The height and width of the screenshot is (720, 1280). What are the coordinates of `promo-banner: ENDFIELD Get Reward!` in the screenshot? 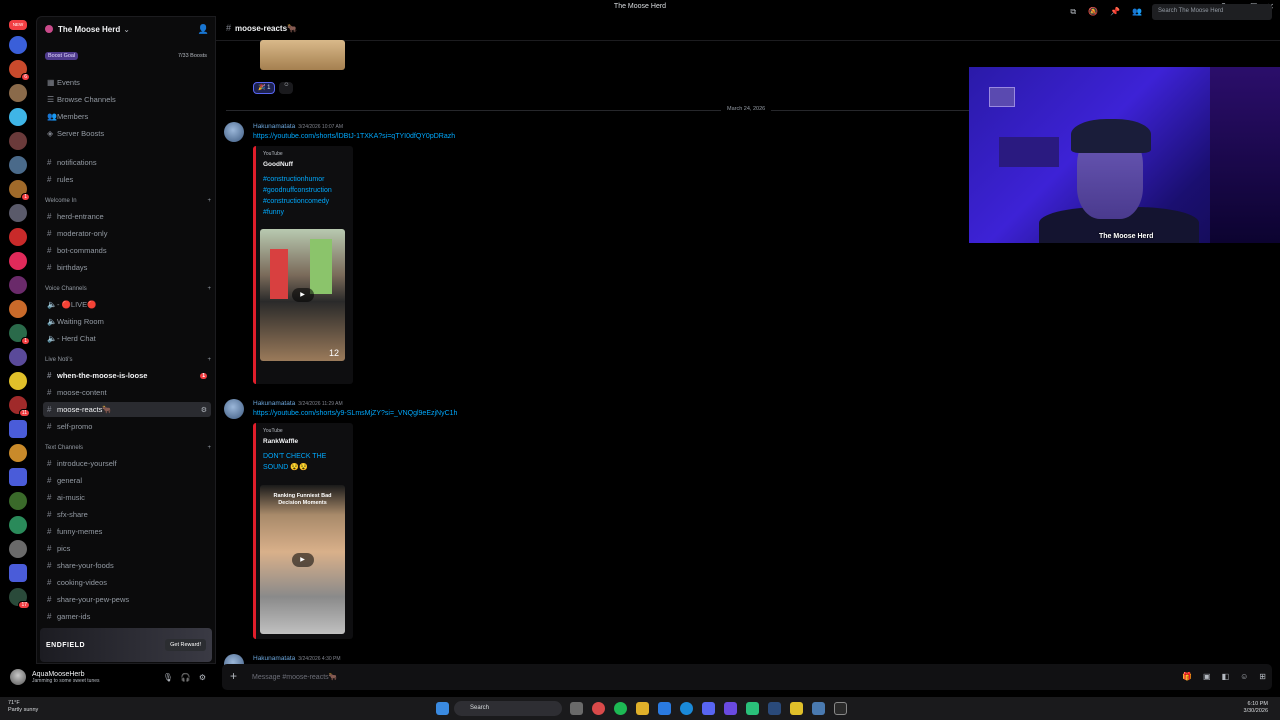 It's located at (126, 645).